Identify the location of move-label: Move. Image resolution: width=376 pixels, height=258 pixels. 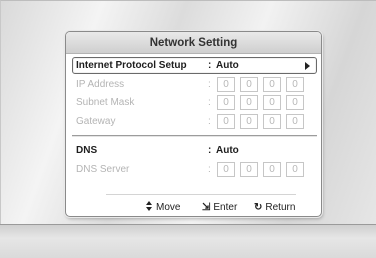
(168, 207).